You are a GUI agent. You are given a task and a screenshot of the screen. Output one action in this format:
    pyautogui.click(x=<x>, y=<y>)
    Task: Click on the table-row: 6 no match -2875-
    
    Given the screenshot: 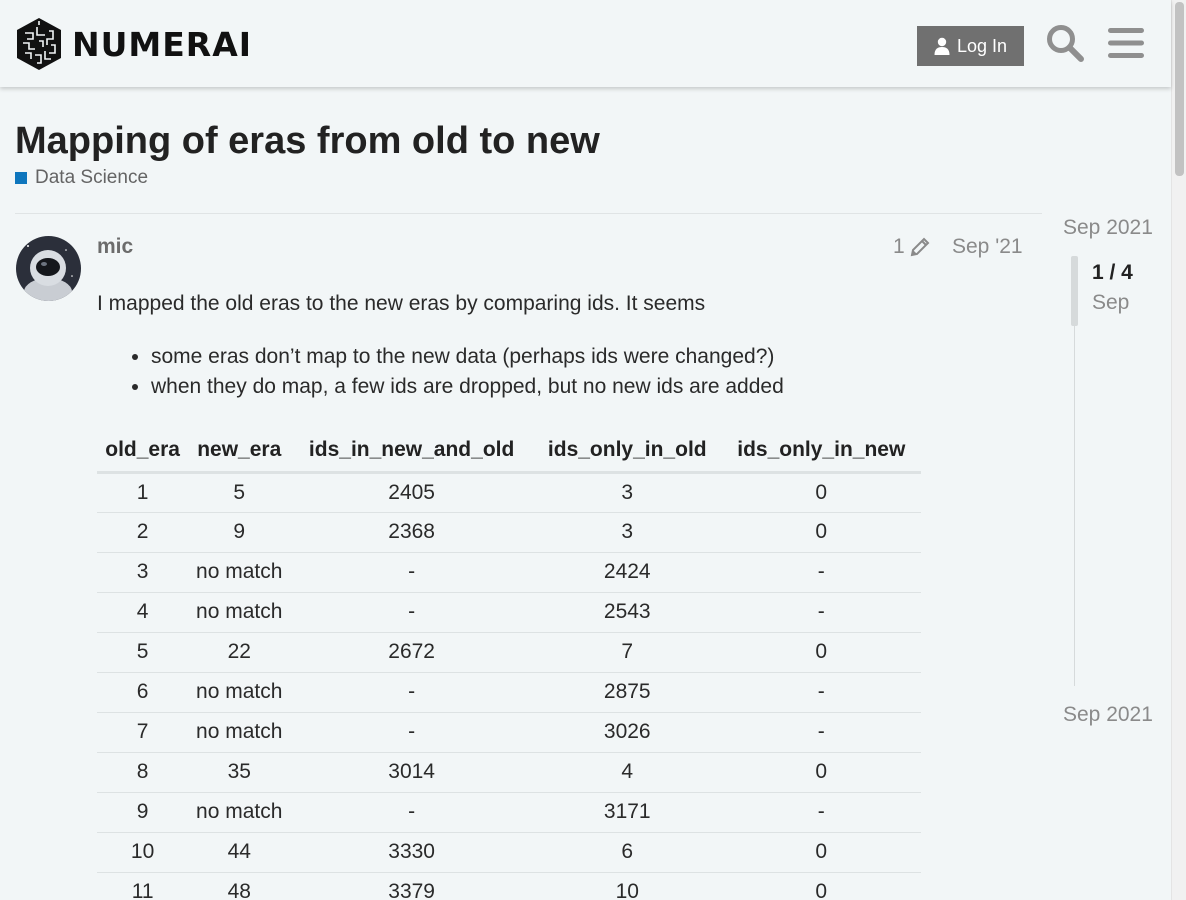 What is the action you would take?
    pyautogui.click(x=509, y=692)
    